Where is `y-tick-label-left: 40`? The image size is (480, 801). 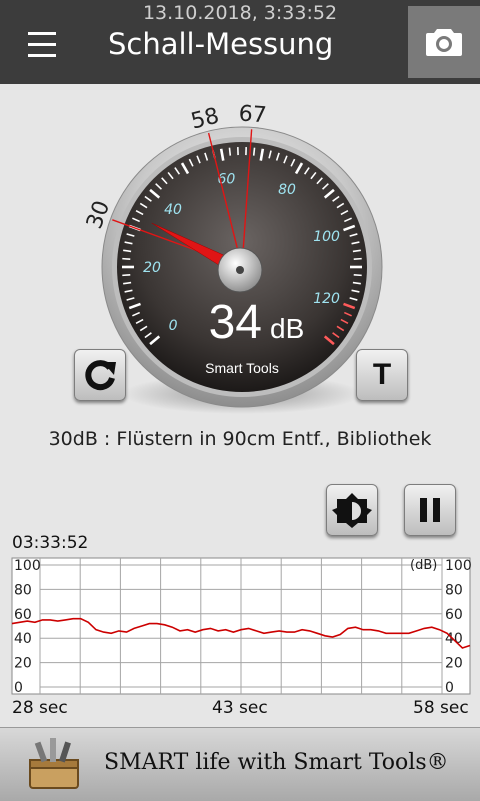 y-tick-label-left: 40 is located at coordinates (23, 639).